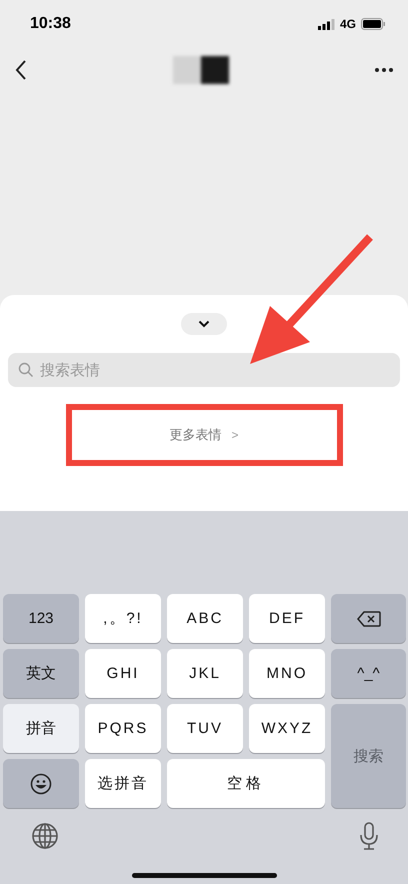 This screenshot has height=884, width=408. Describe the element at coordinates (246, 783) in the screenshot. I see `space-key: 空格` at that location.